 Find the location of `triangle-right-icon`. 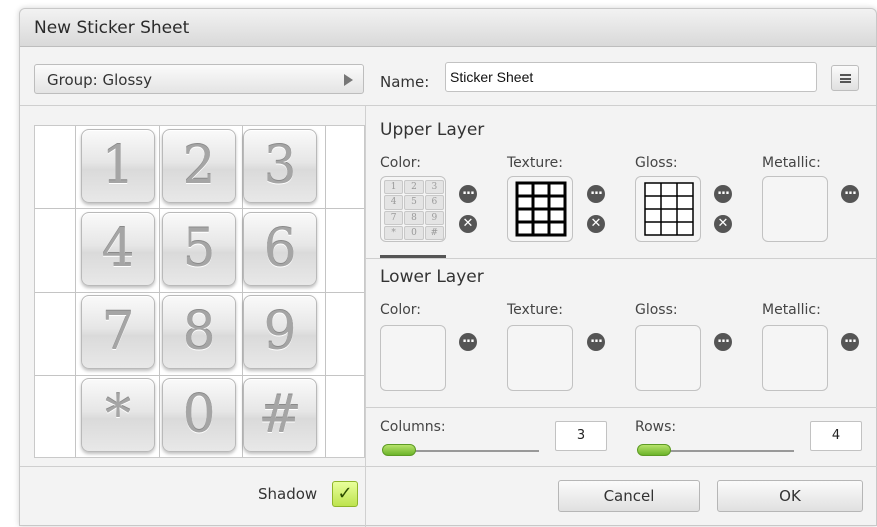

triangle-right-icon is located at coordinates (348, 80).